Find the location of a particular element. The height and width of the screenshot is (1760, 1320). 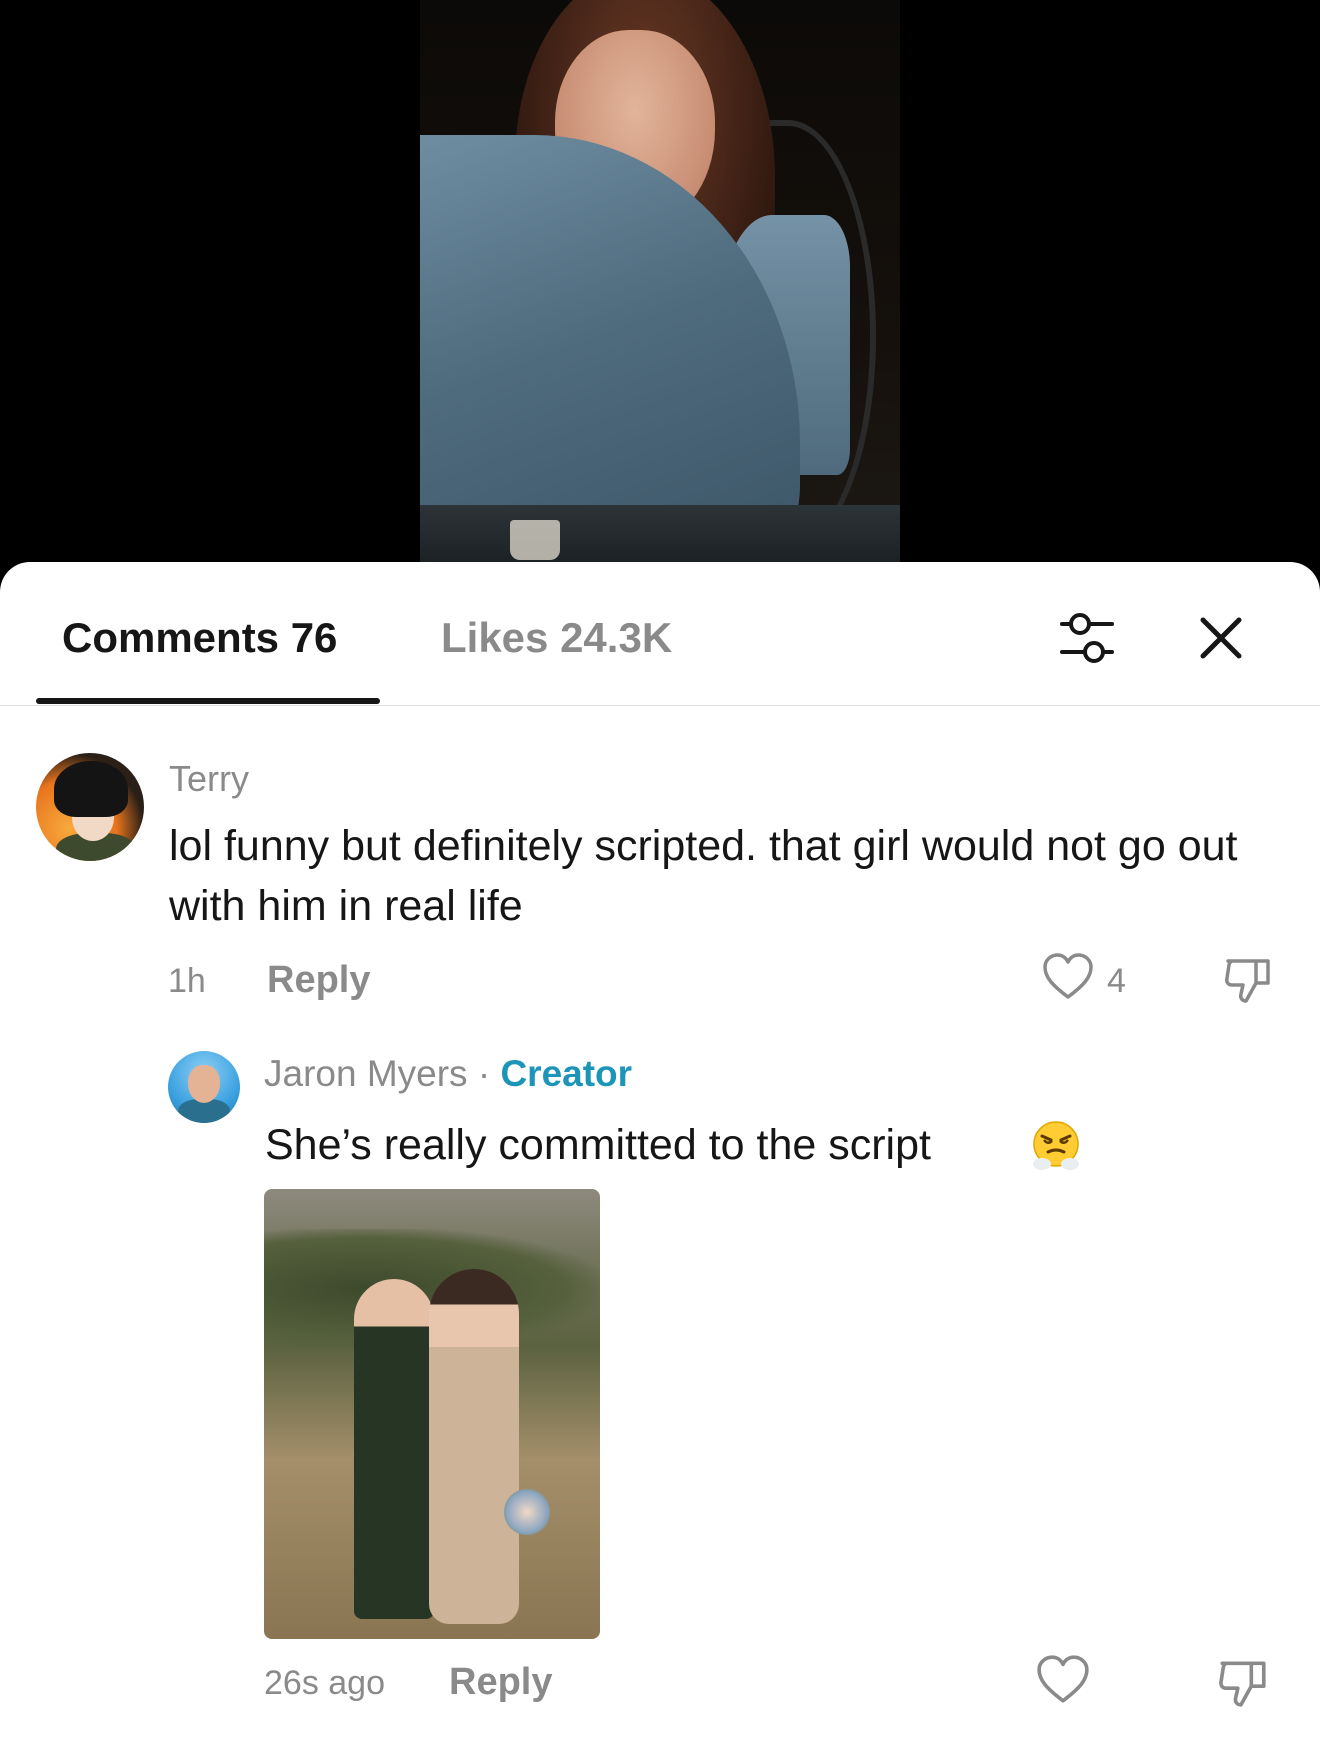

photo-groom is located at coordinates (394, 1449).